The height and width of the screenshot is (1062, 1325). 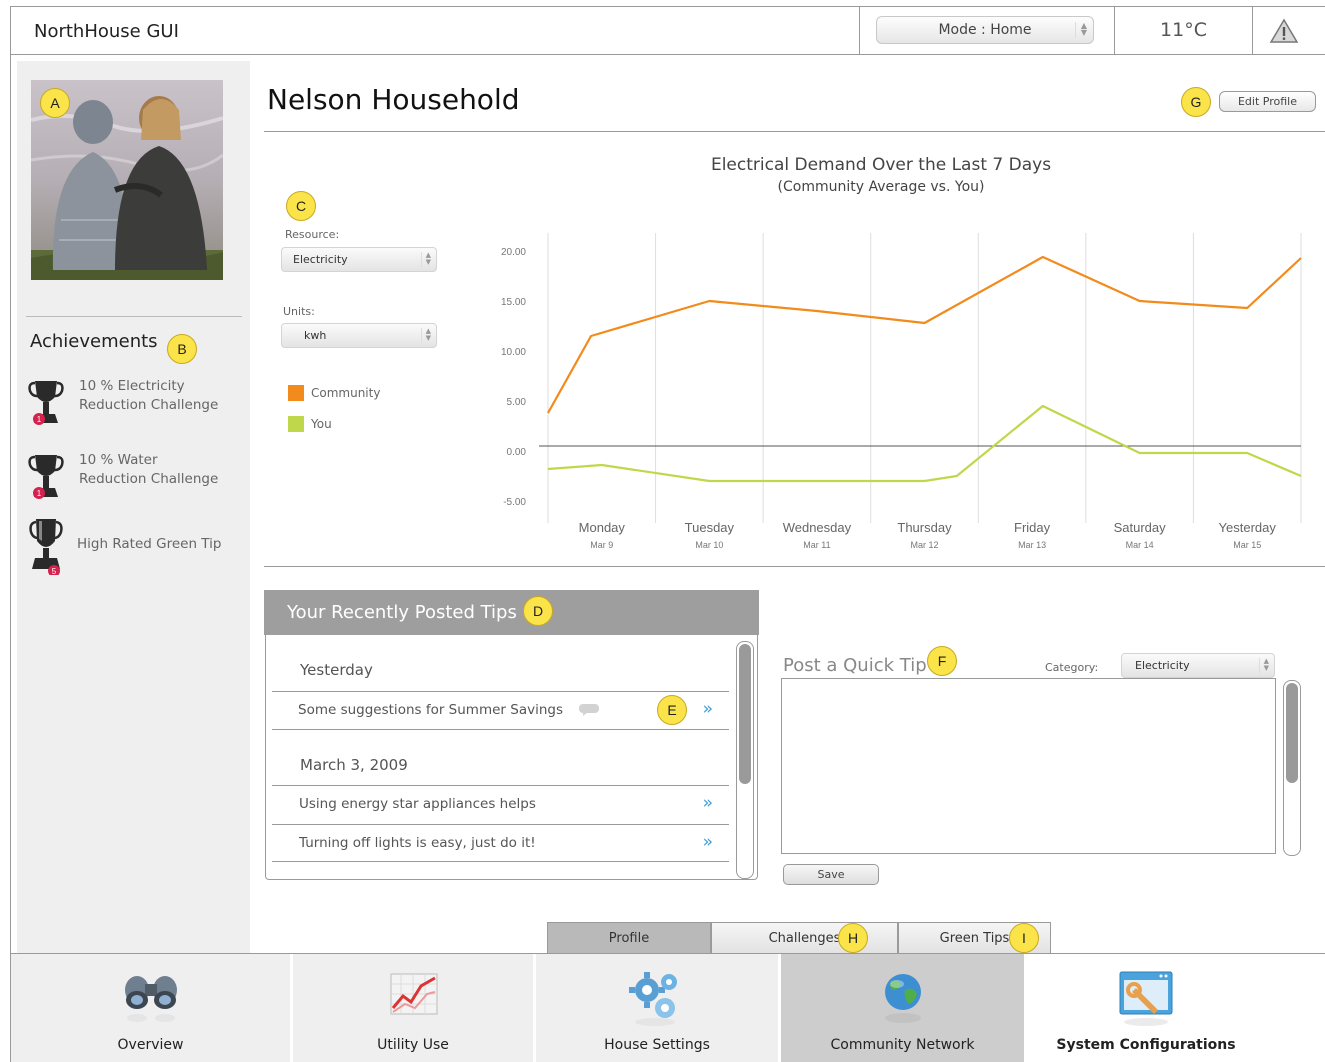 I want to click on warning-icon, so click(x=1284, y=31).